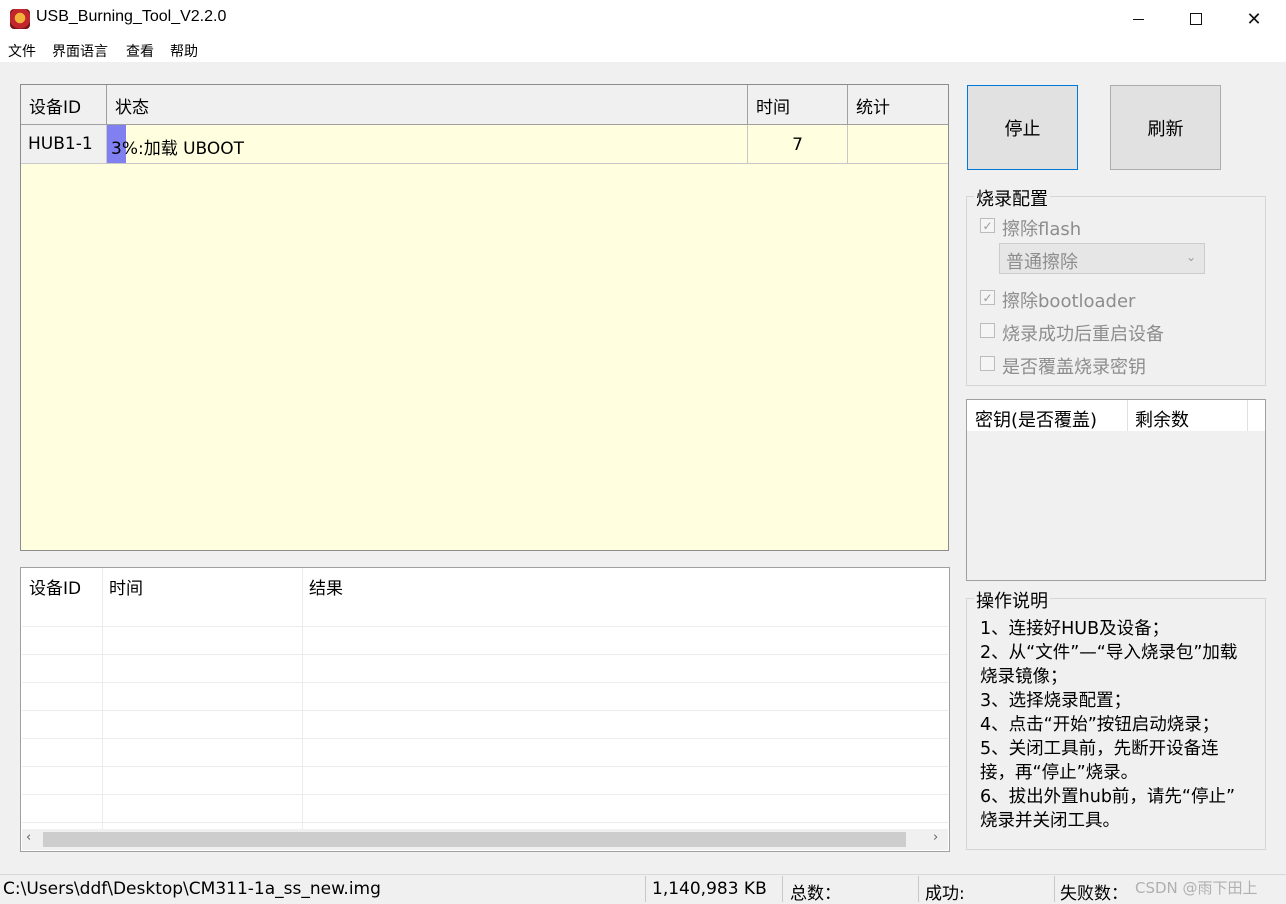  Describe the element at coordinates (1162, 419) in the screenshot. I see `key-header-remaining: 剩余数` at that location.